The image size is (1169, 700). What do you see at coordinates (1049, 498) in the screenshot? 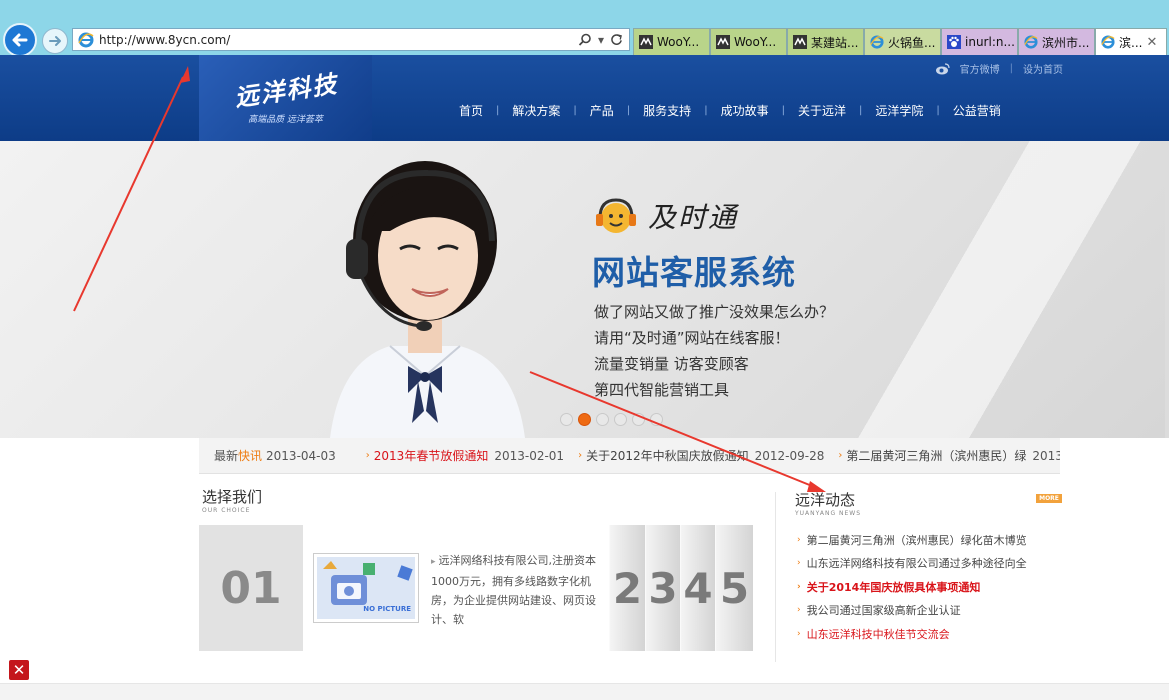
I see `more-button: MORE` at bounding box center [1049, 498].